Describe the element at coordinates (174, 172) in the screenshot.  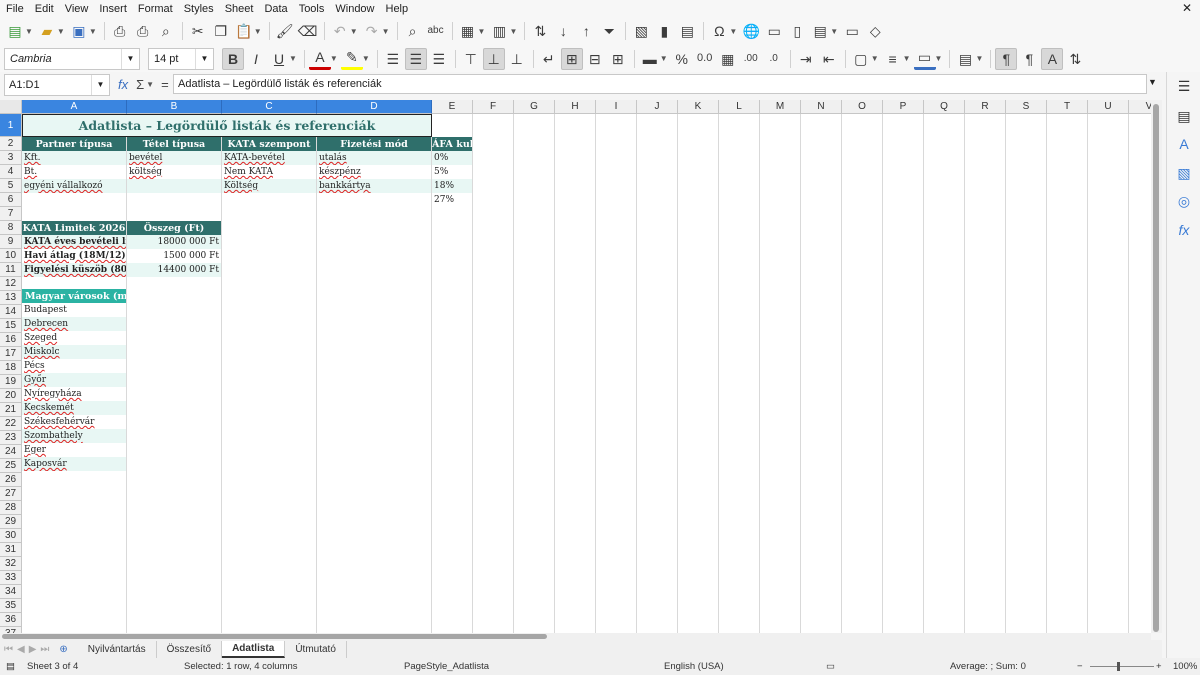
I see `item-type-cell: költség` at that location.